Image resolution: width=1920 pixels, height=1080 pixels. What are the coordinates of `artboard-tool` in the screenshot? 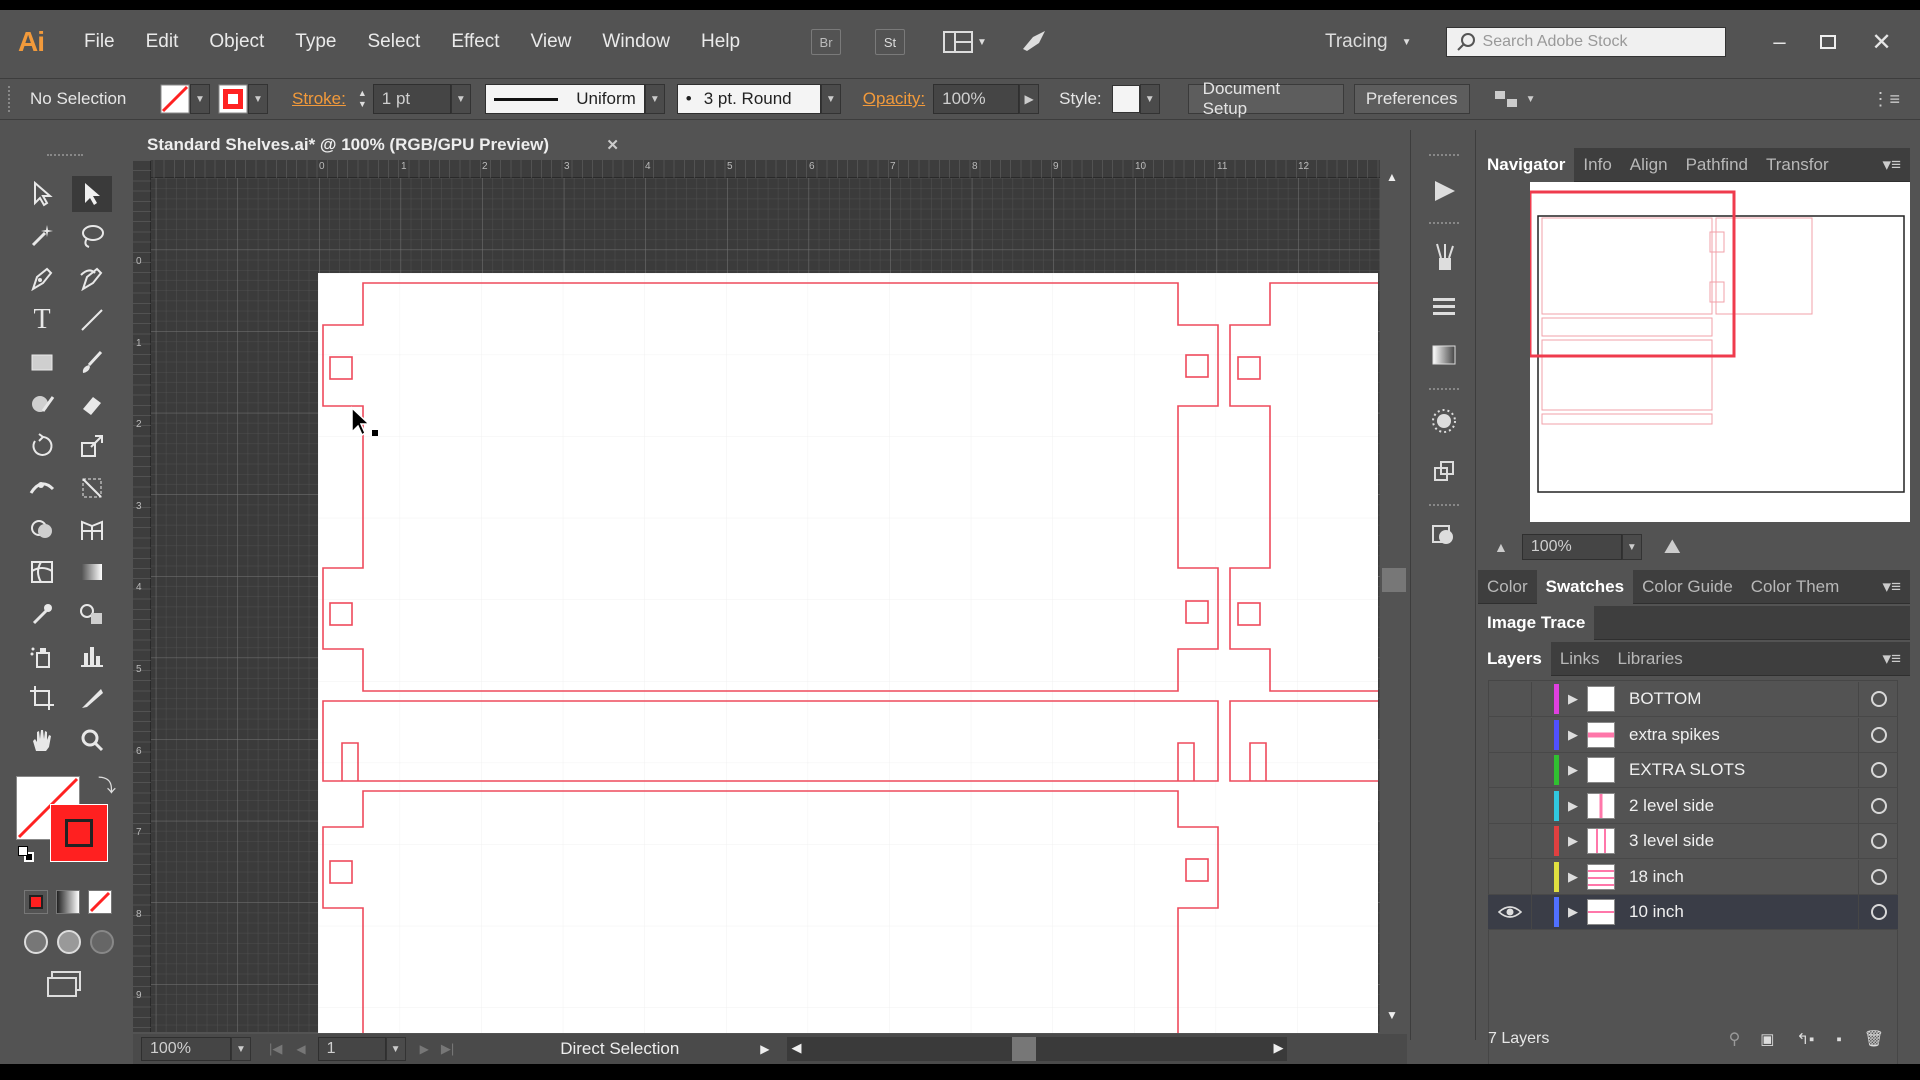 It's located at (42, 698).